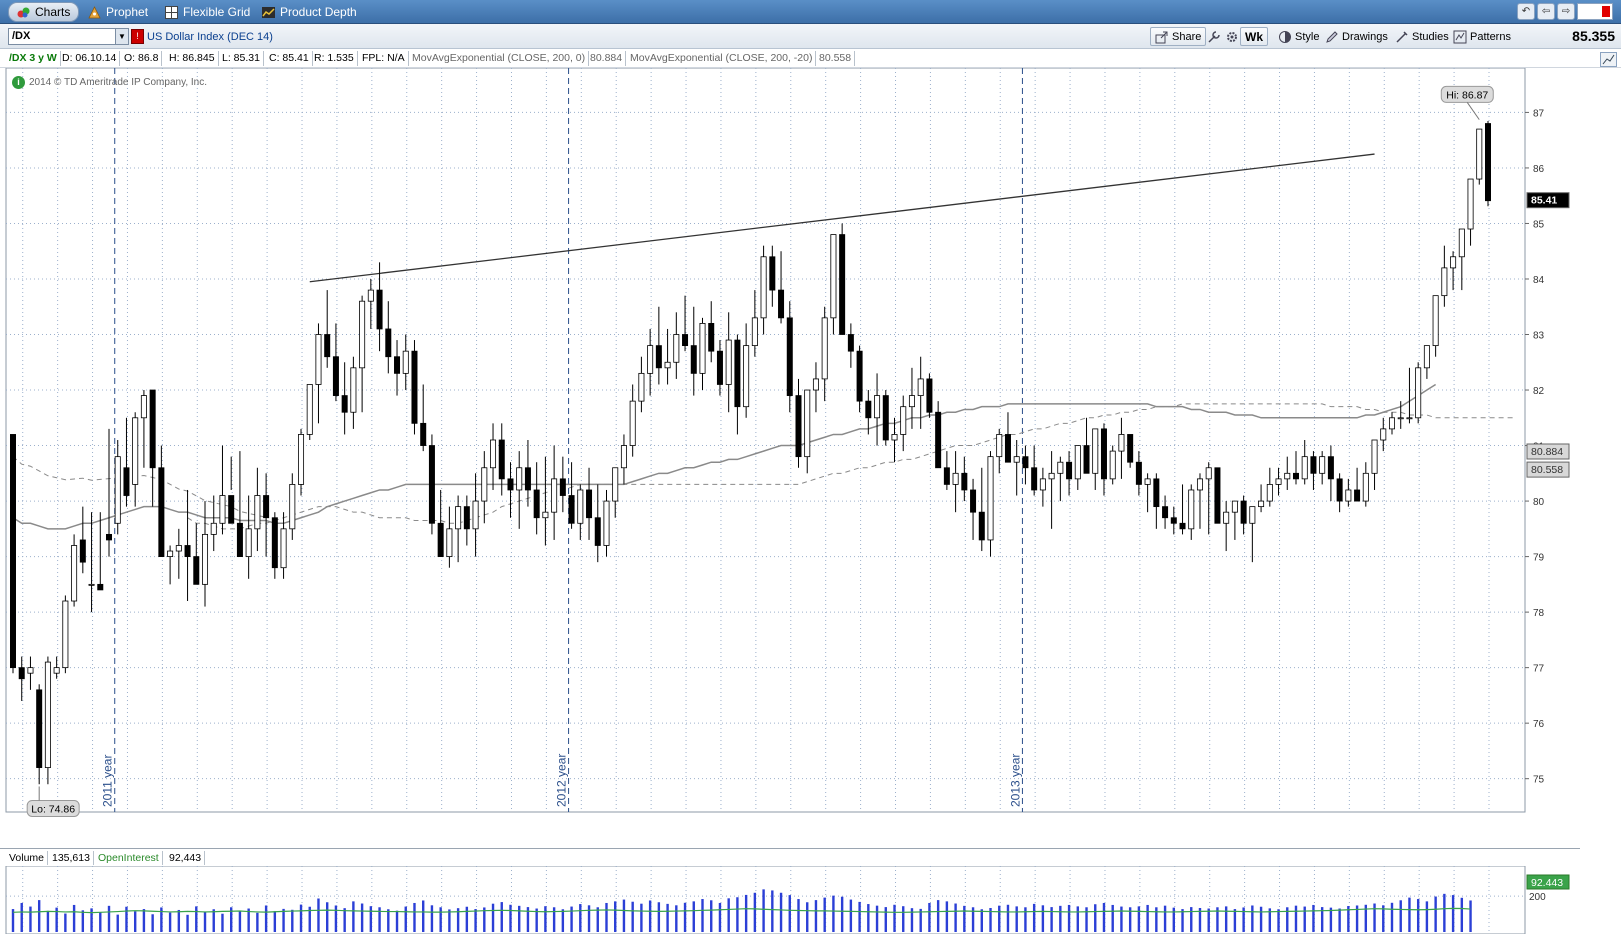  Describe the element at coordinates (108, 781) in the screenshot. I see `year-label: 2011 year` at that location.